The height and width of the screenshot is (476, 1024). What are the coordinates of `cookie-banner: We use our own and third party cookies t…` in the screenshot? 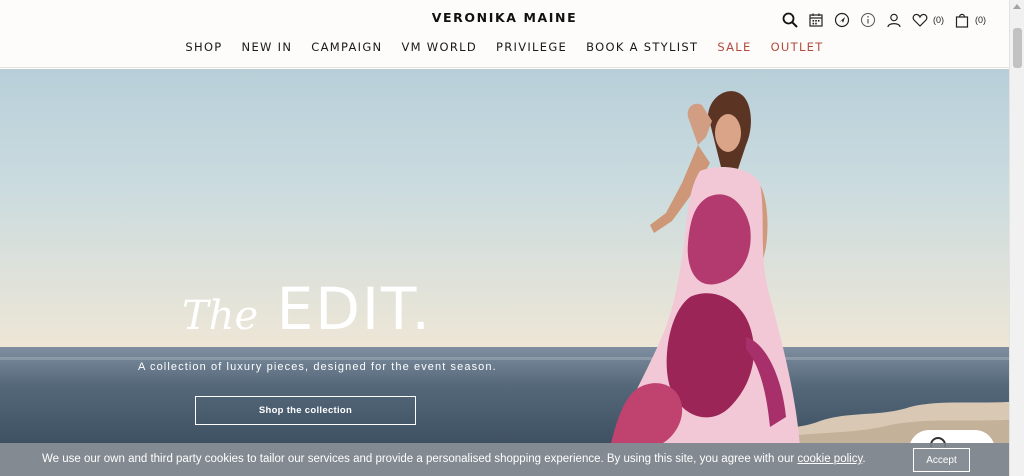 It's located at (504, 459).